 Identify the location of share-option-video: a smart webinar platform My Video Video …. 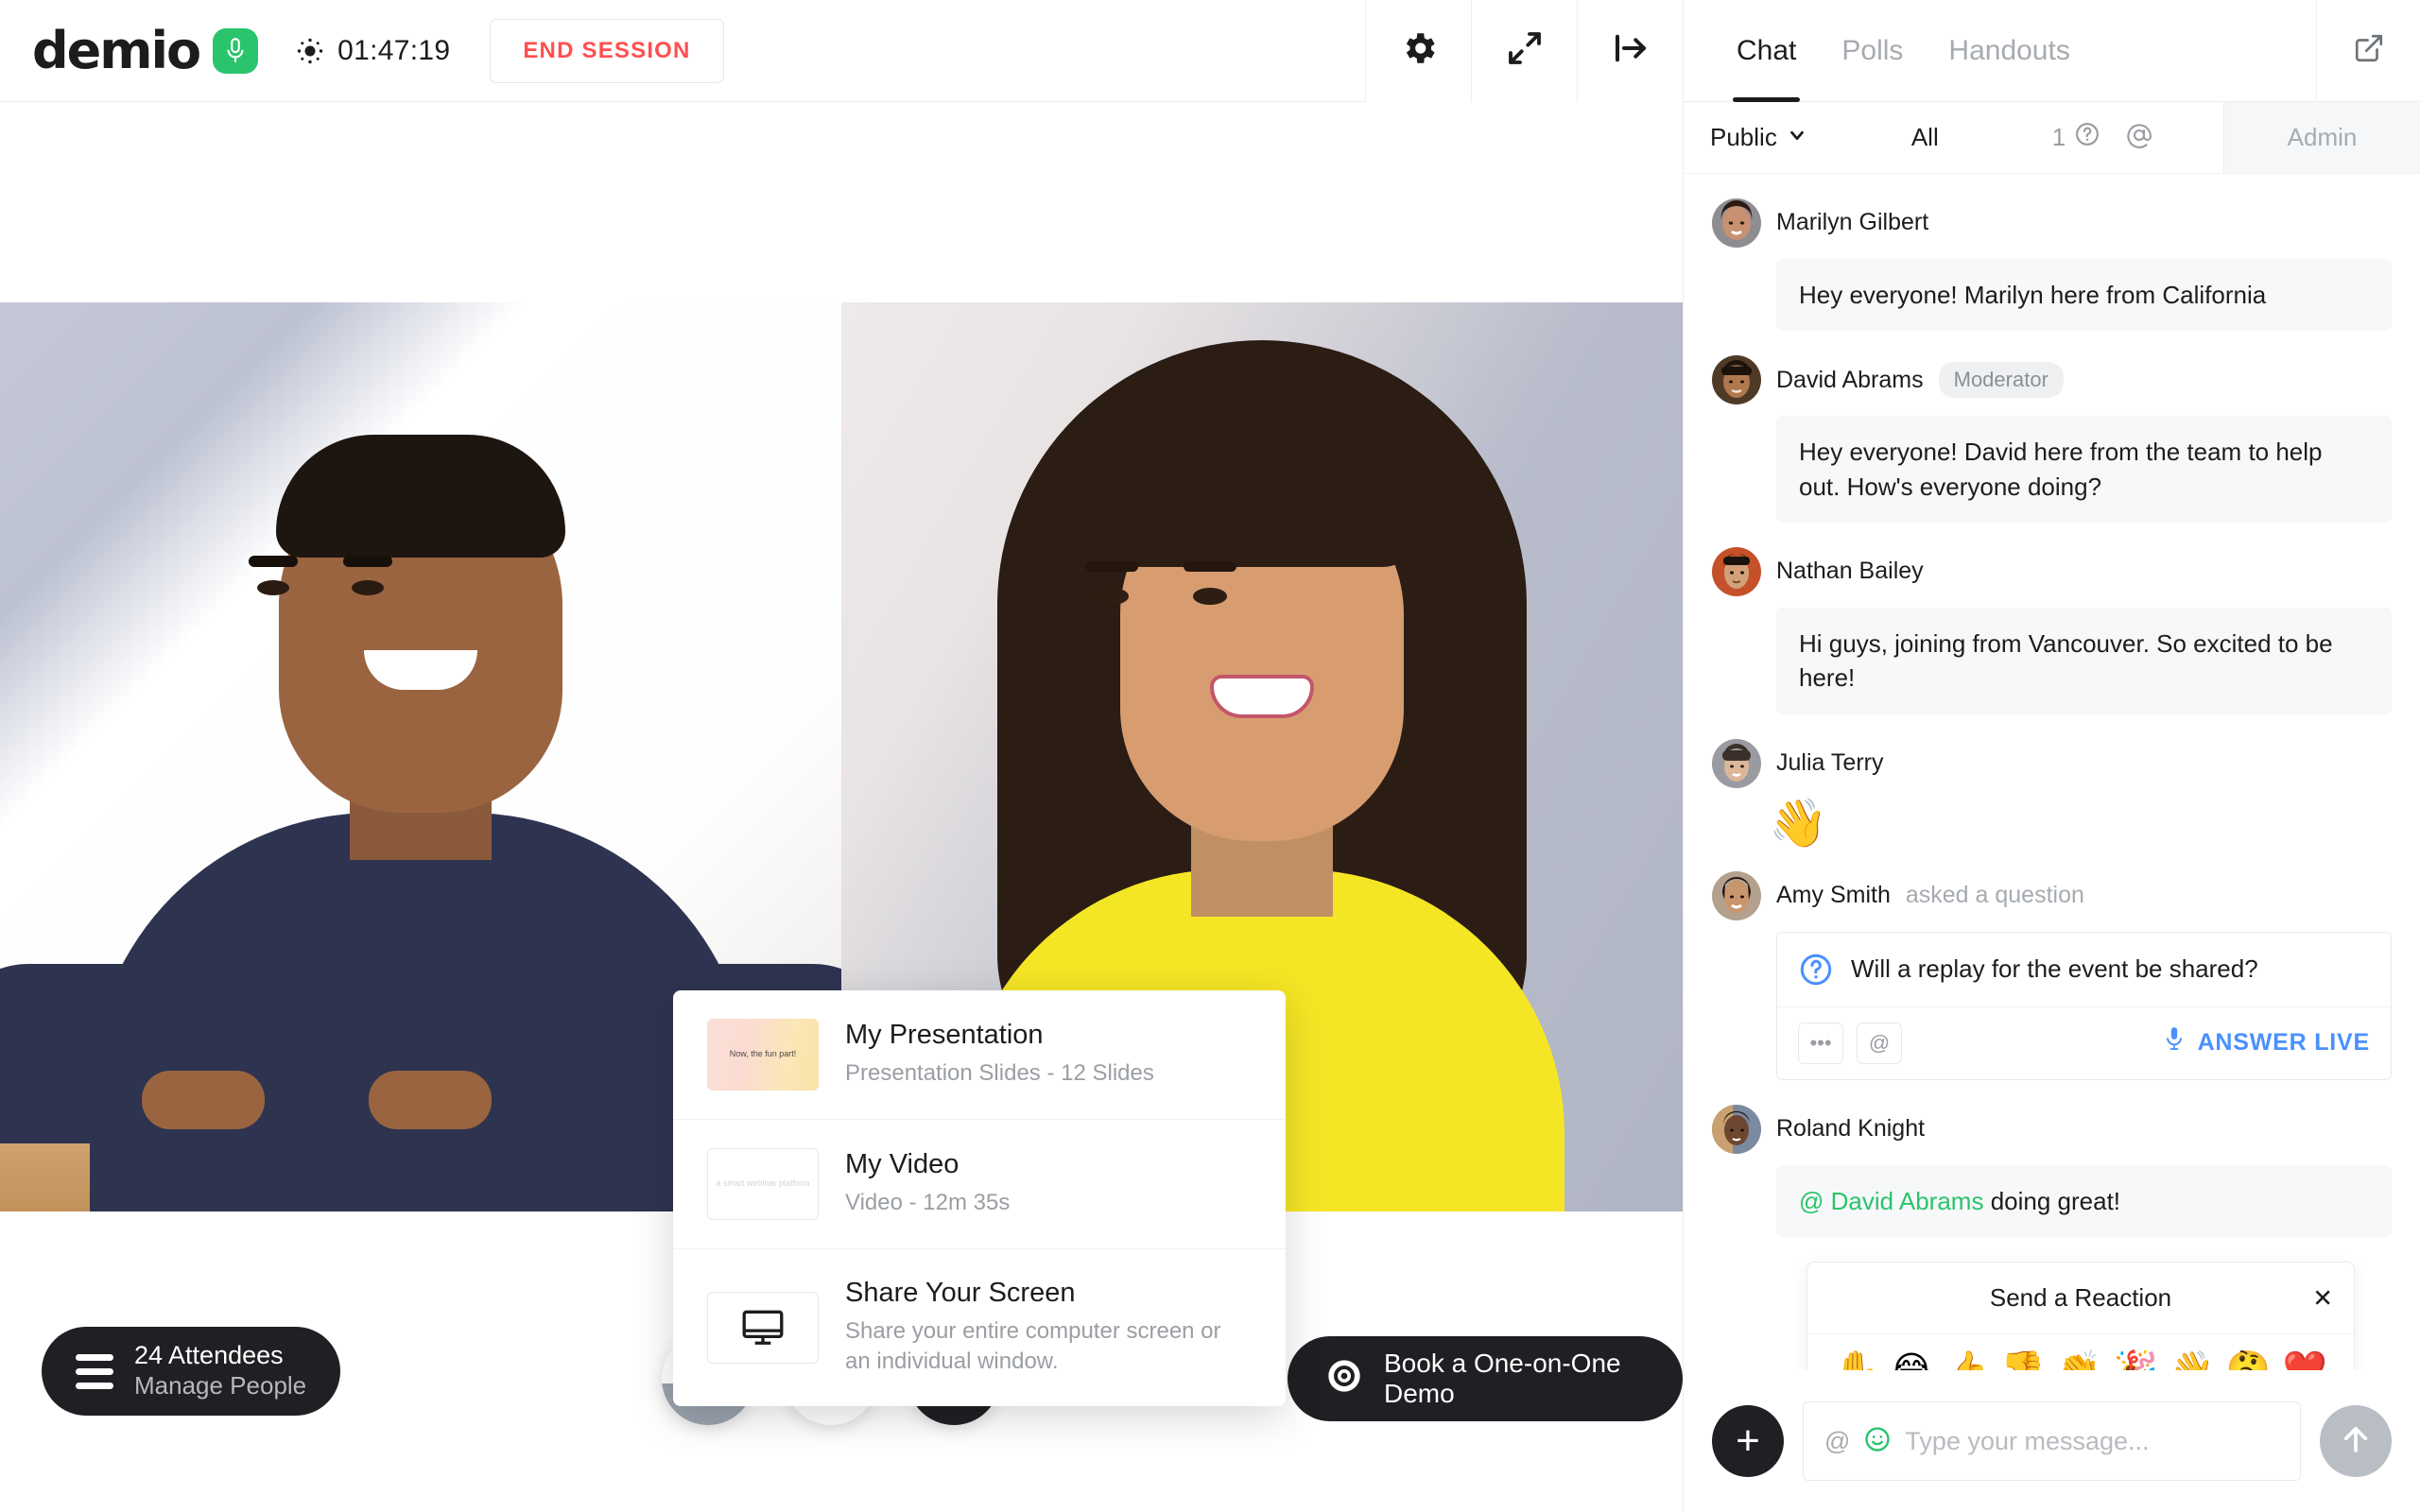
(979, 1183).